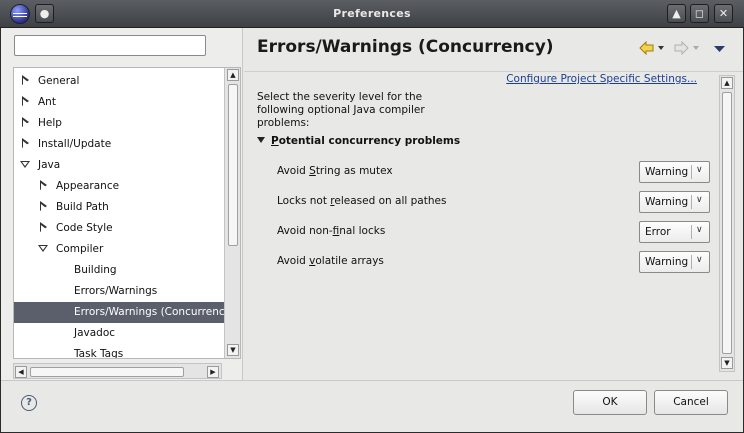  I want to click on chevron-down-icon, so click(719, 49).